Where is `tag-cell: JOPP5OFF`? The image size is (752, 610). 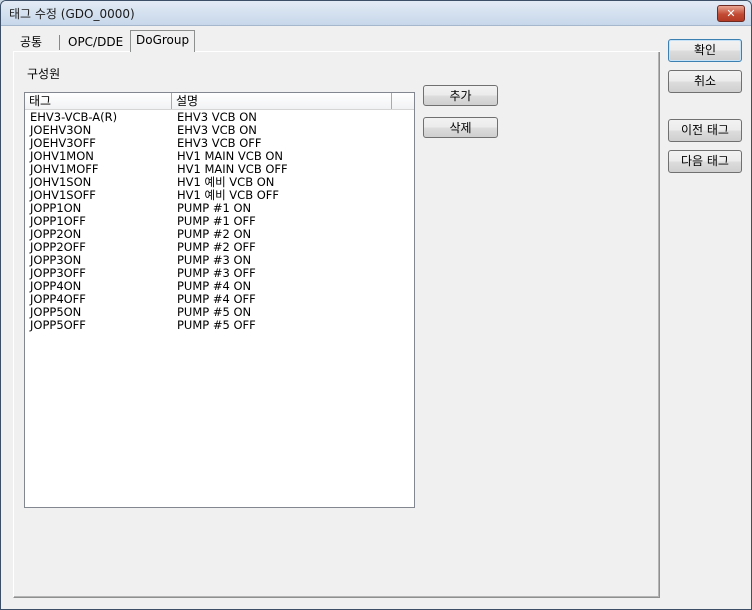 tag-cell: JOPP5OFF is located at coordinates (58, 325).